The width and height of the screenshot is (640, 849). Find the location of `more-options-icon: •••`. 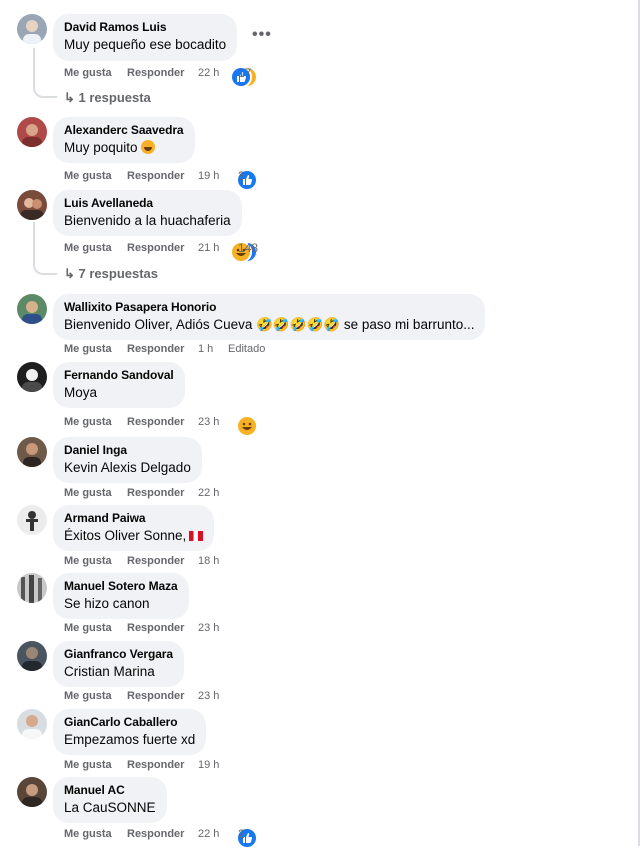

more-options-icon: ••• is located at coordinates (262, 35).